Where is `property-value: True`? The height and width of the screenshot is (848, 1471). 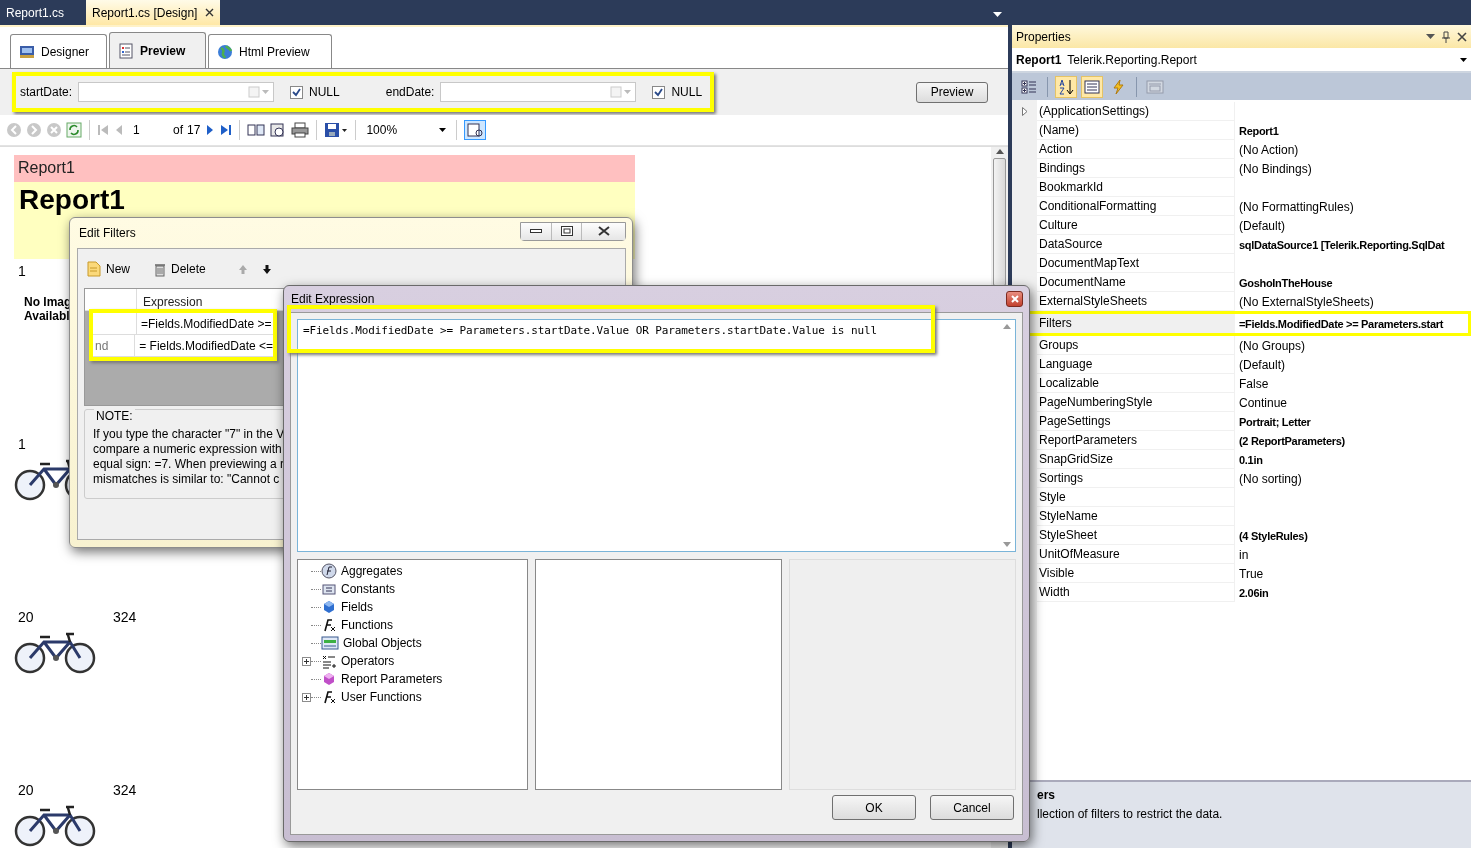
property-value: True is located at coordinates (1353, 573).